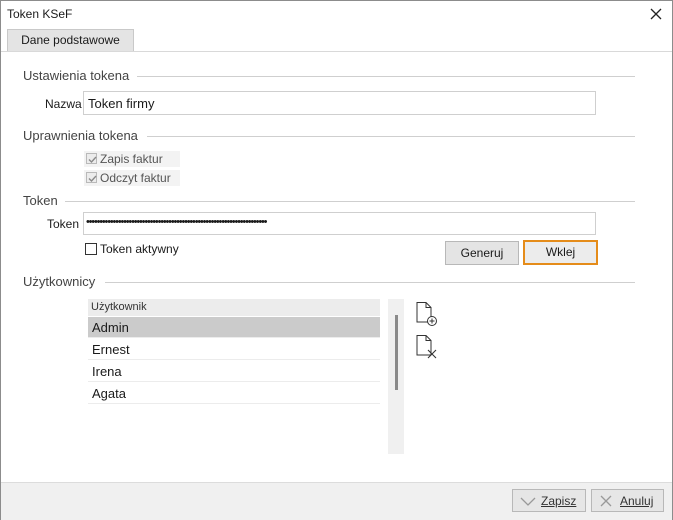  I want to click on group-divider-settings, so click(386, 76).